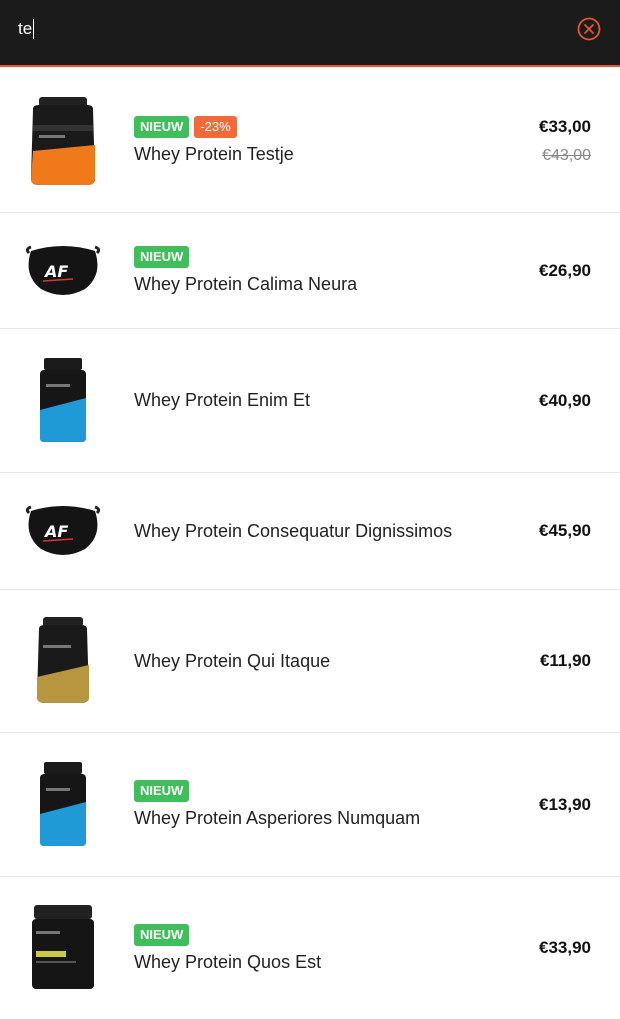 This screenshot has width=620, height=1019. What do you see at coordinates (246, 284) in the screenshot?
I see `product-name: Whey Protein Calima Neura` at bounding box center [246, 284].